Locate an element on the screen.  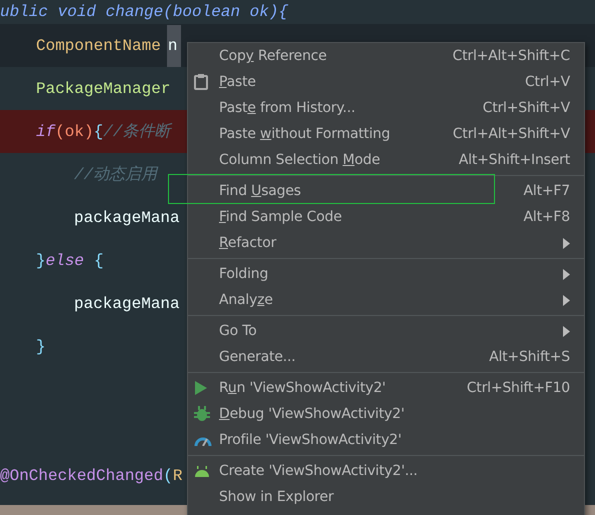
menu-item-label: Show in Explorer is located at coordinates (277, 497).